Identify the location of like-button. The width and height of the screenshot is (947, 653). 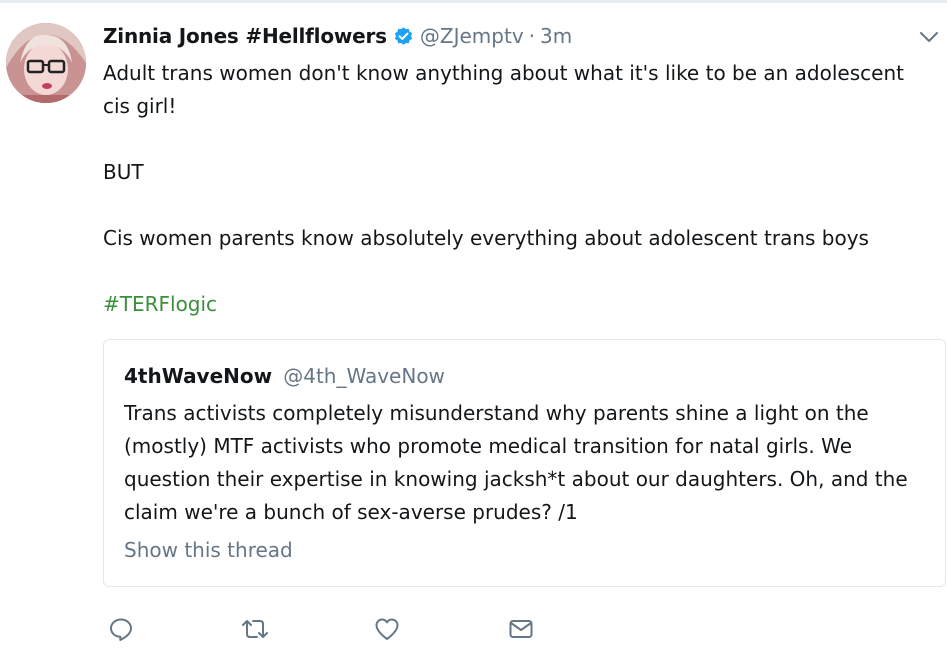
(387, 629).